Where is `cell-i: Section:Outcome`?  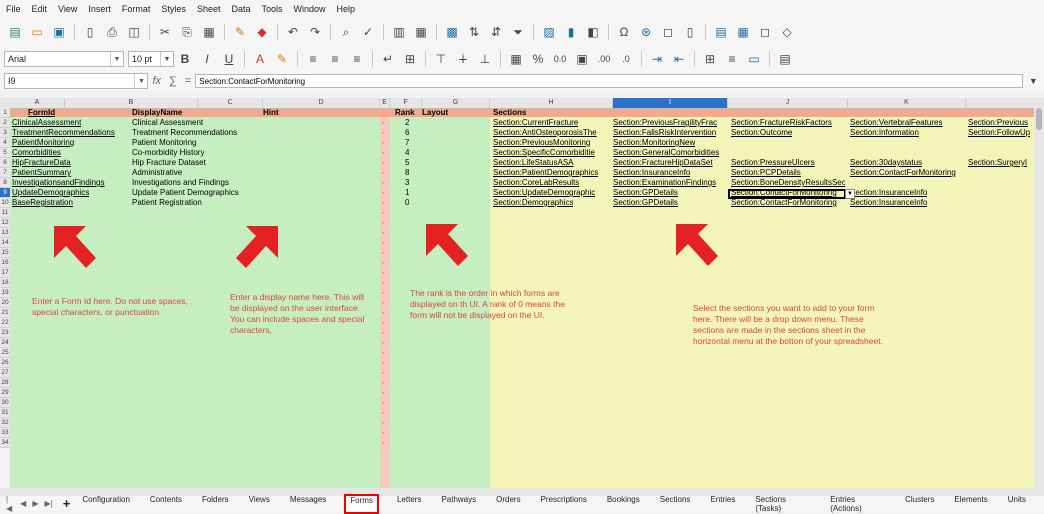
cell-i: Section:Outcome is located at coordinates (761, 133).